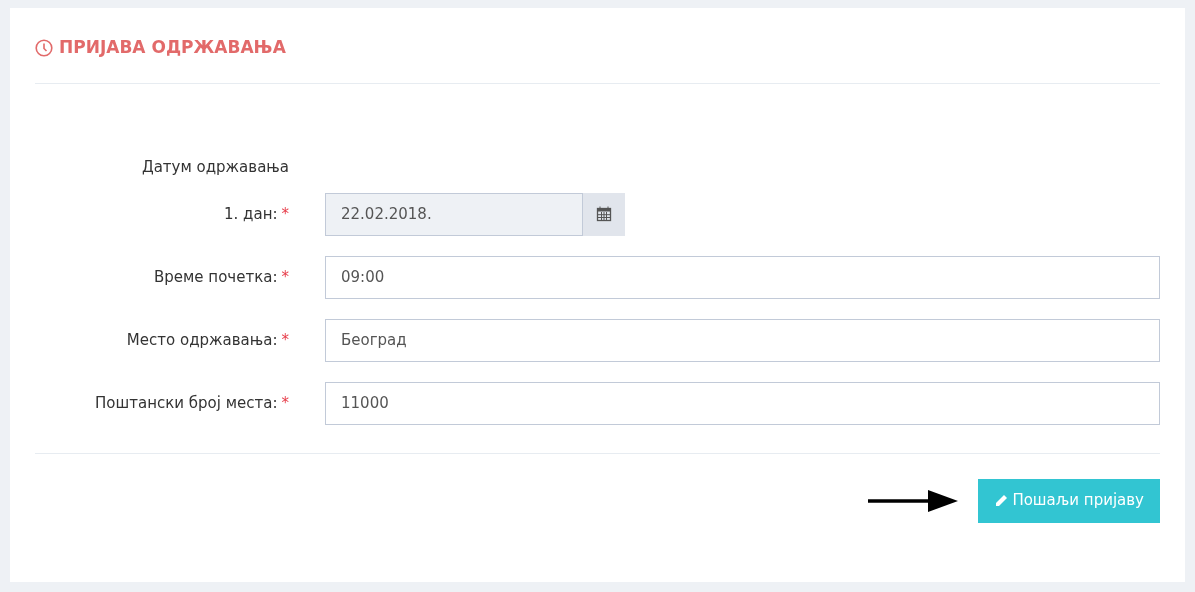  I want to click on calendar-icon, so click(603, 214).